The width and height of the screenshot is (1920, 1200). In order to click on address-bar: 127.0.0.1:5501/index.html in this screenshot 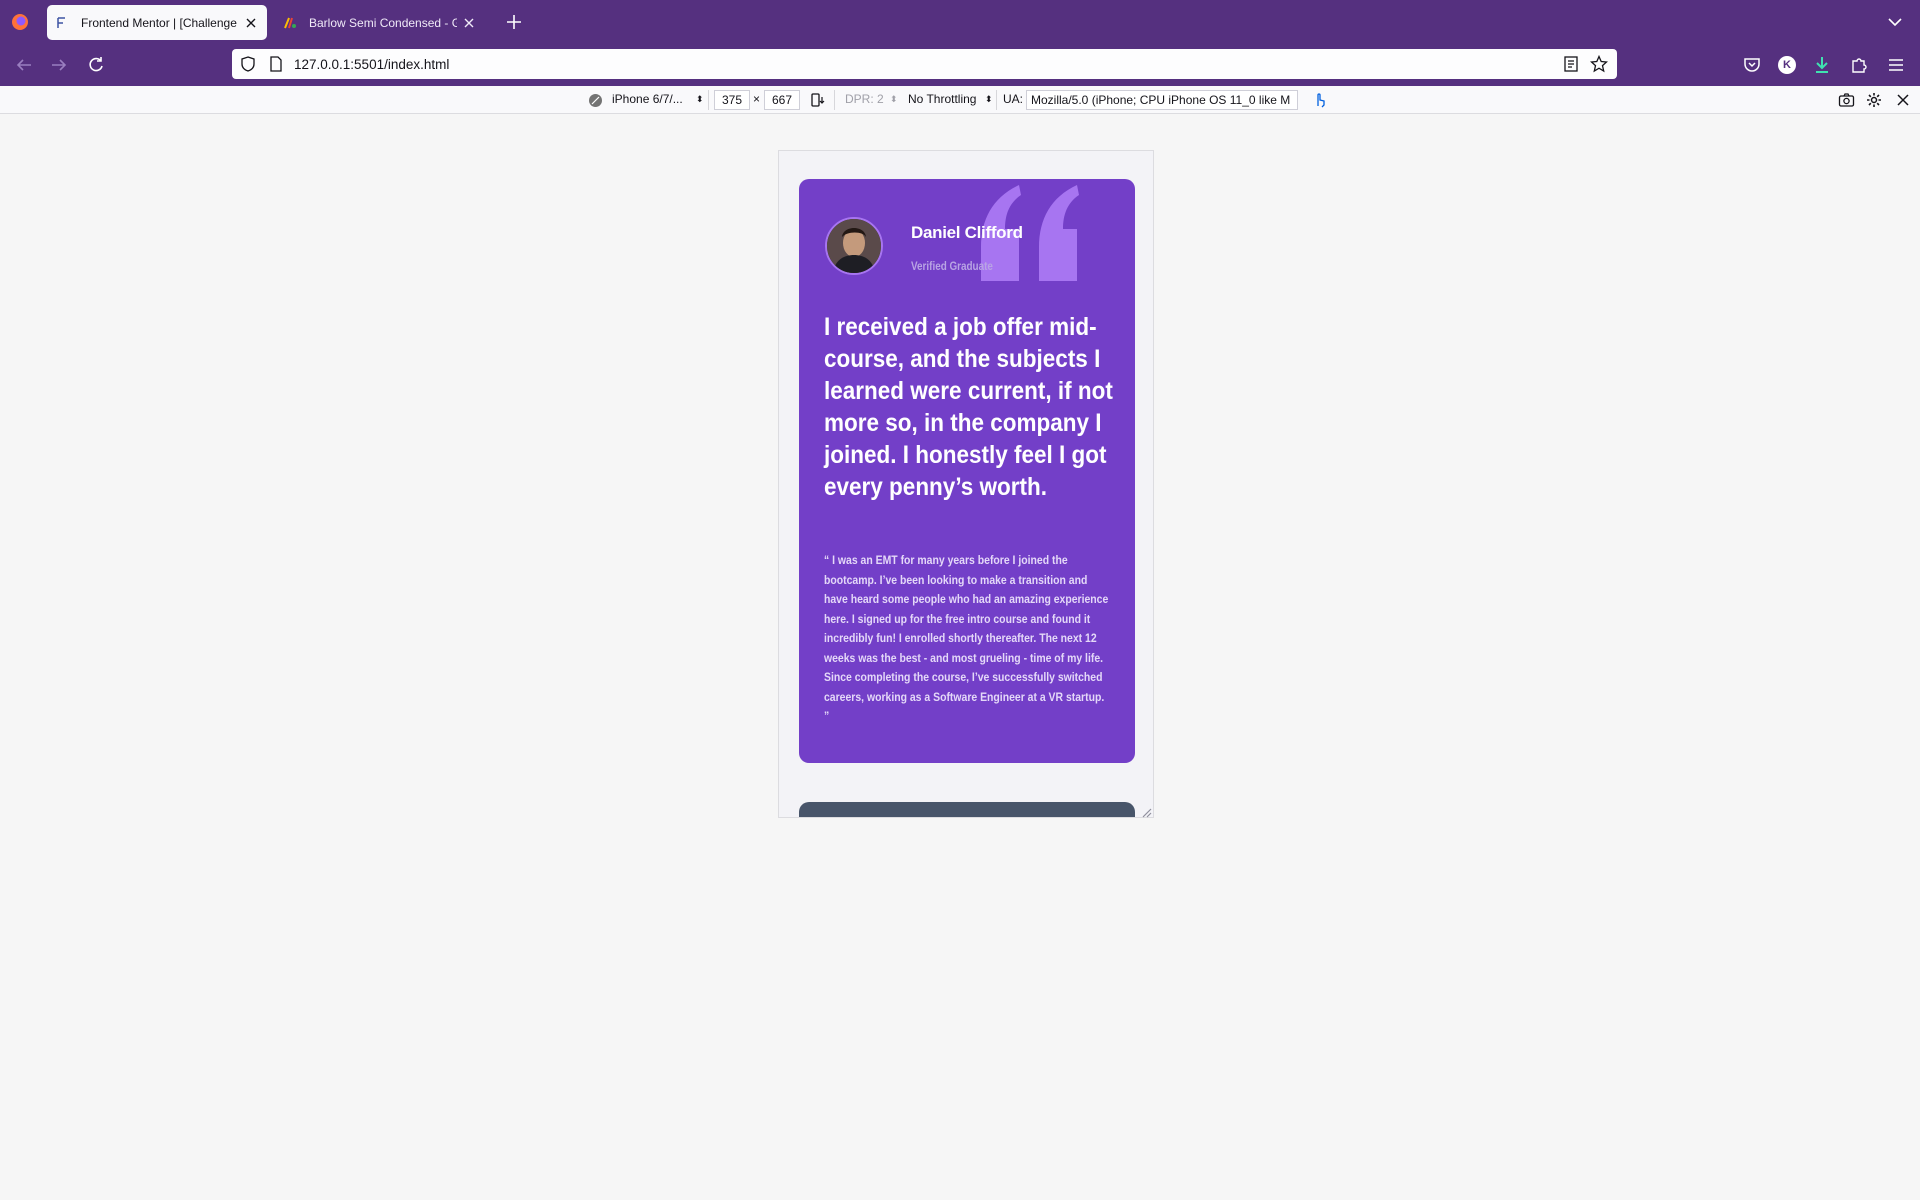, I will do `click(924, 64)`.